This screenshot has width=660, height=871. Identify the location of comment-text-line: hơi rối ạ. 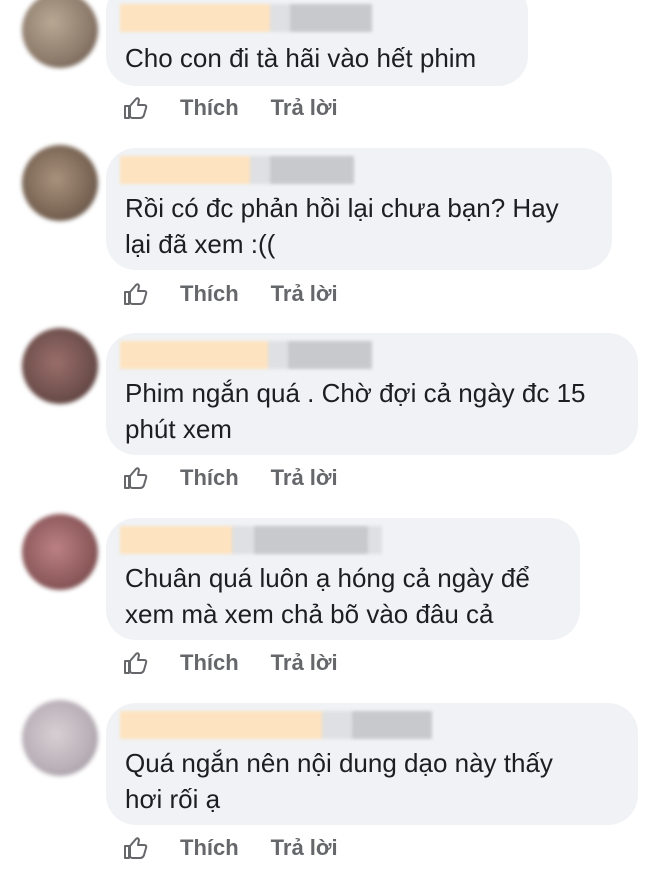
(173, 799).